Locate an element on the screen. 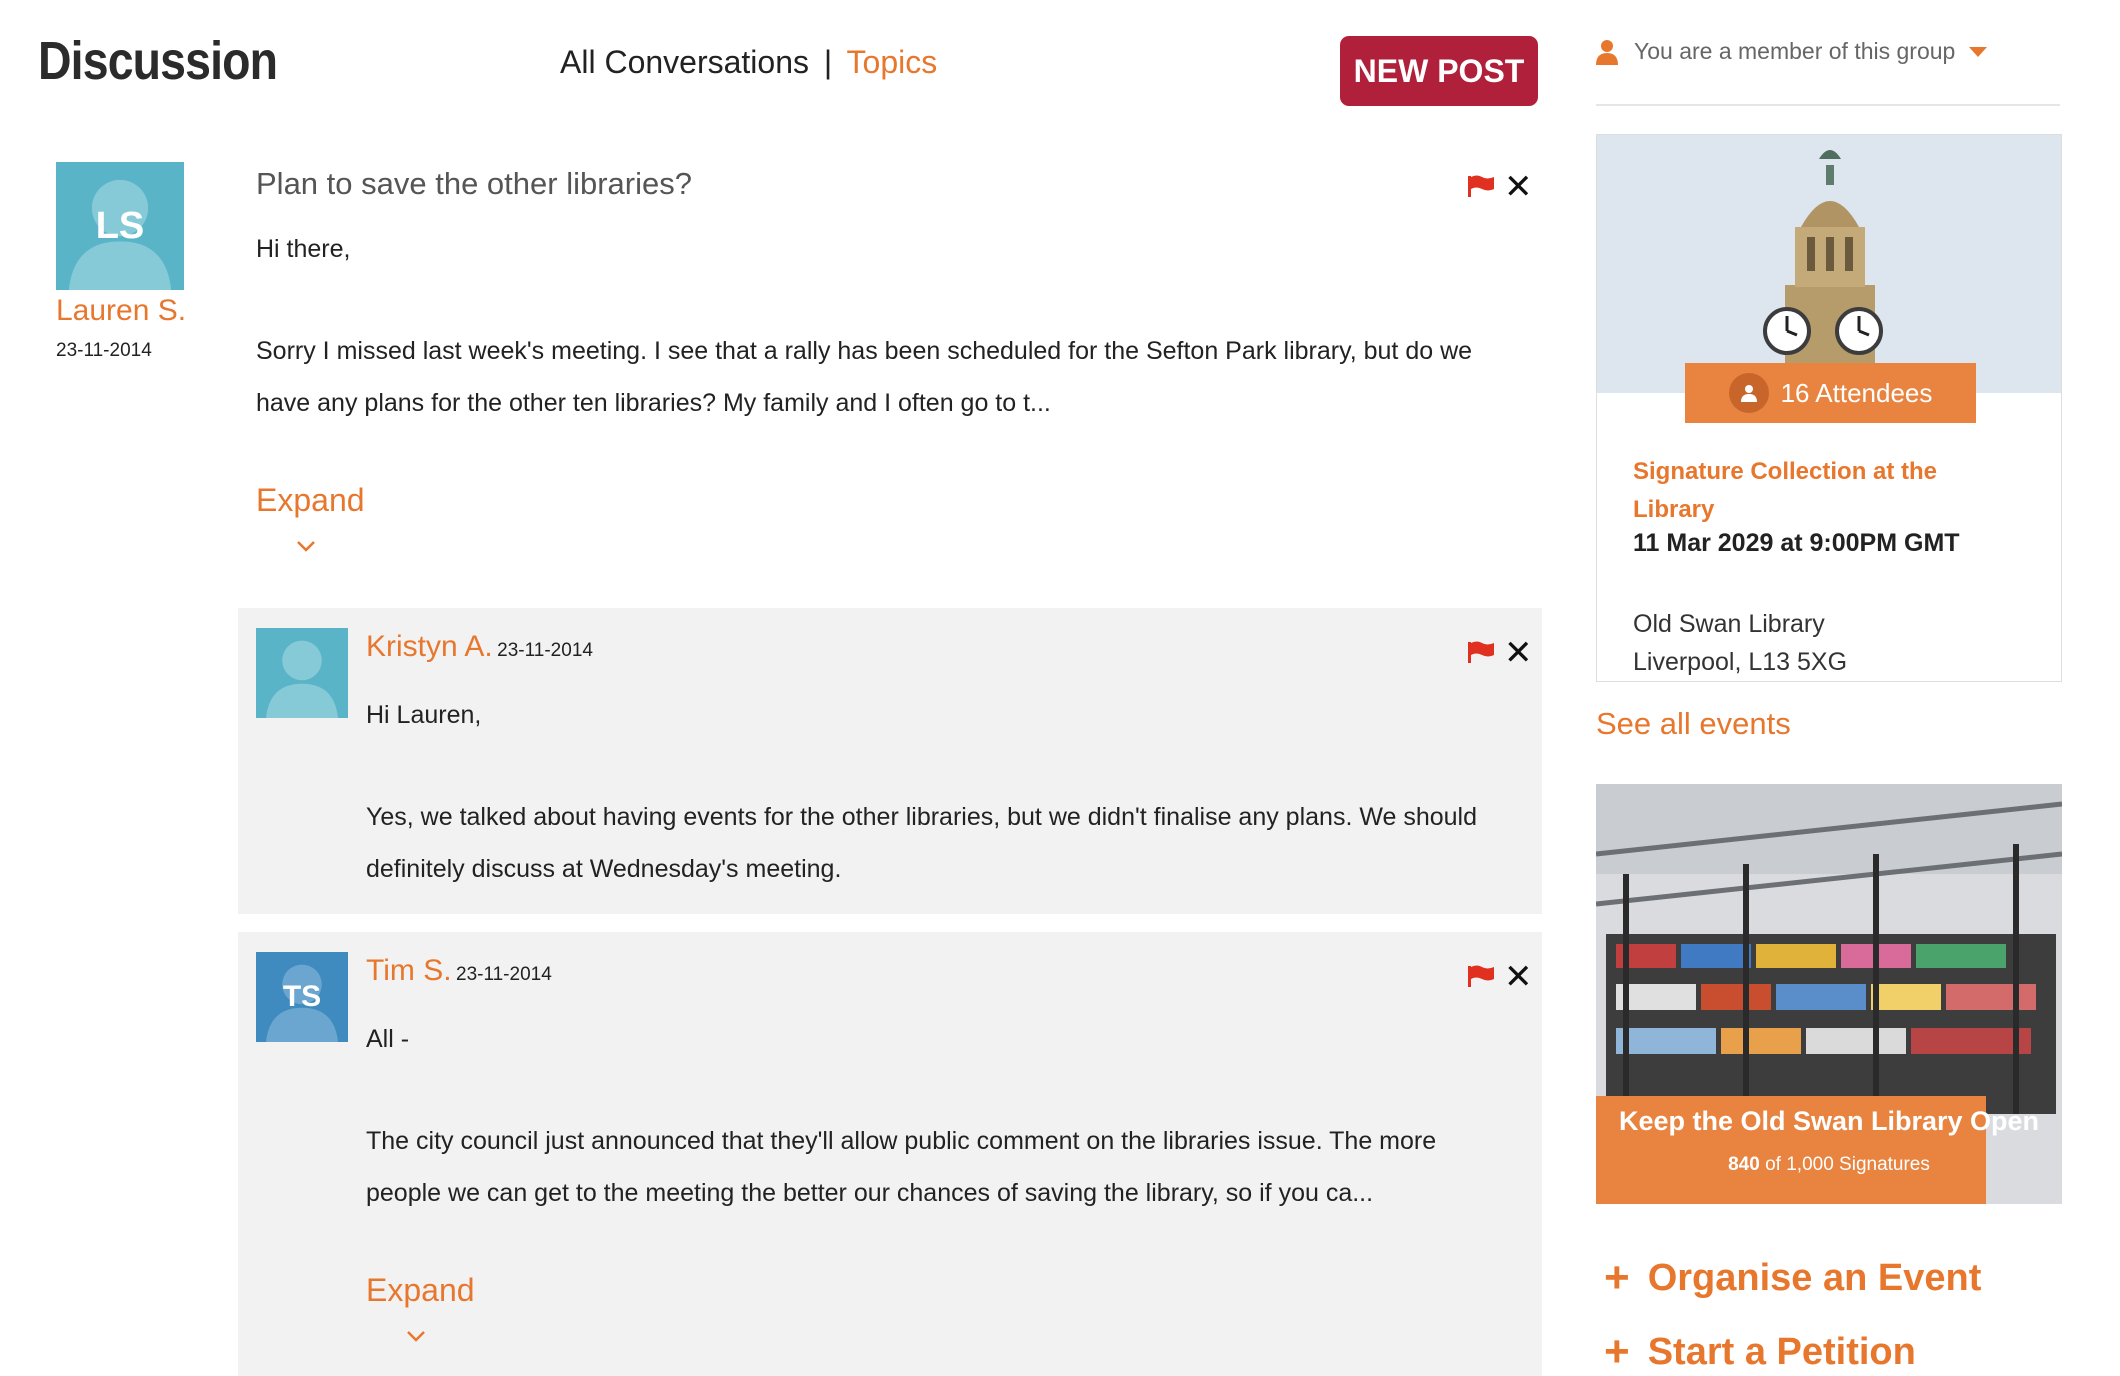 This screenshot has height=1376, width=2120. signature-goal: of 1,000 Signatures is located at coordinates (1847, 1164).